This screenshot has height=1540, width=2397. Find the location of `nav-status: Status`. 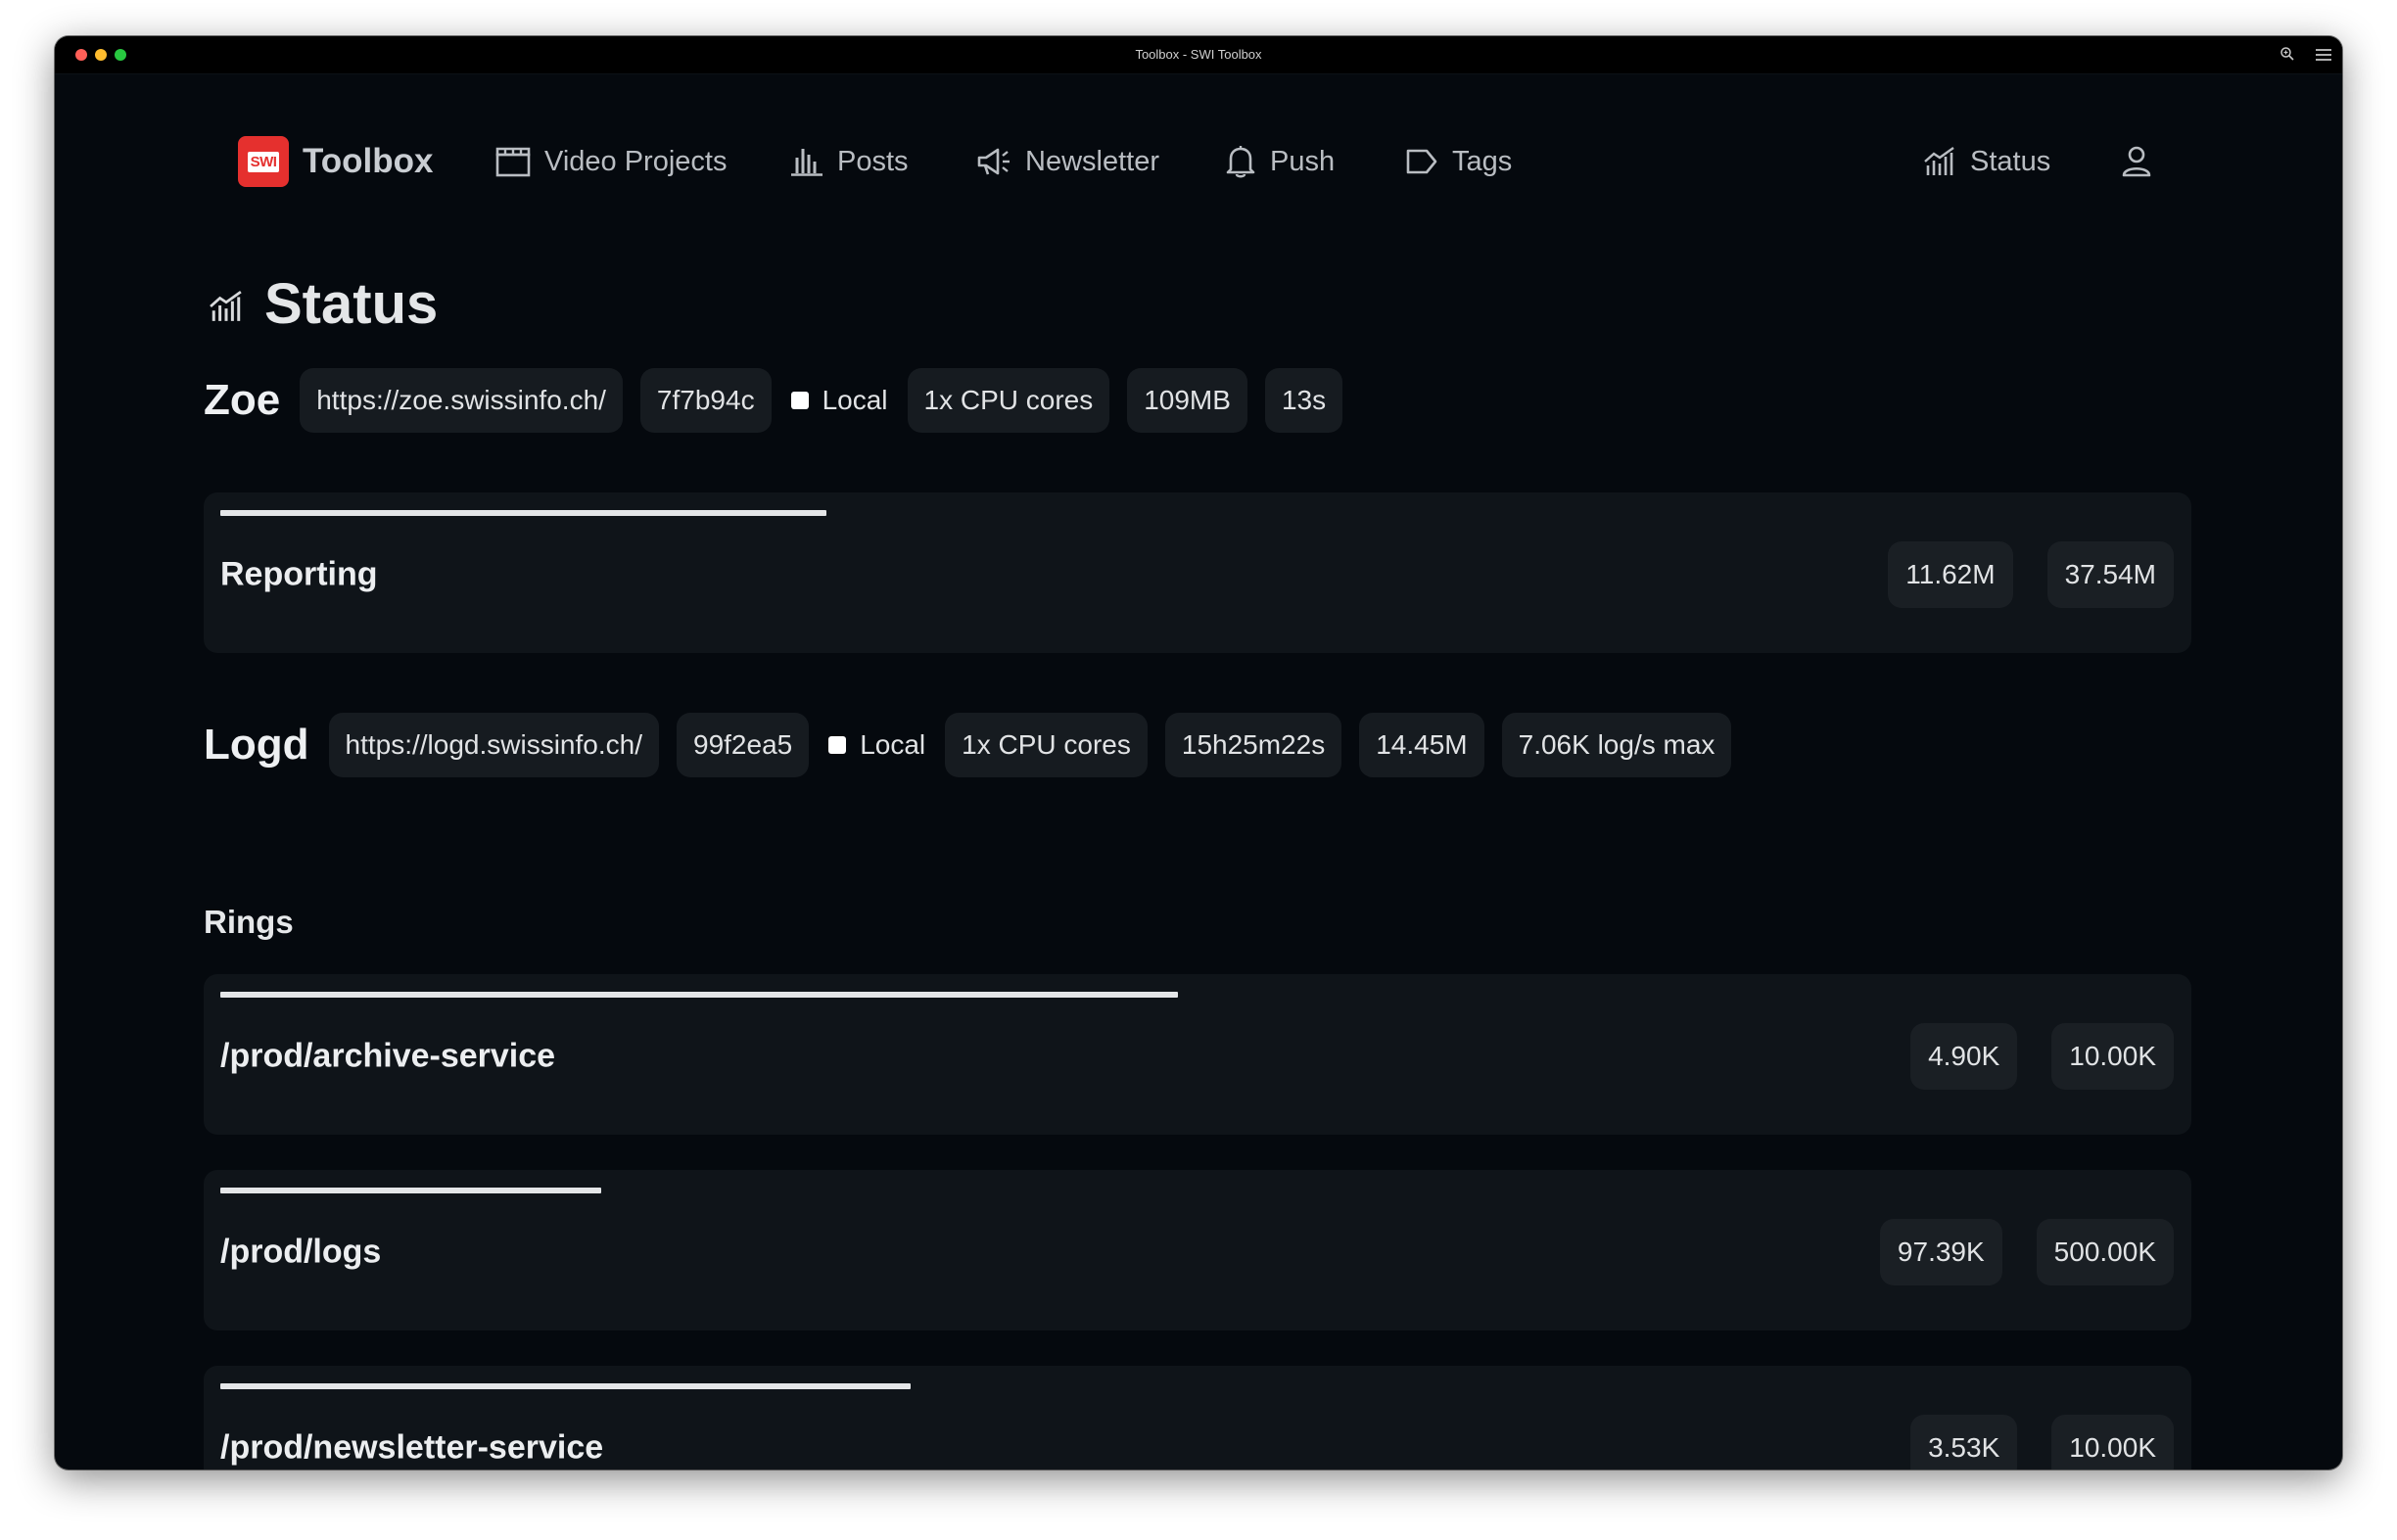

nav-status: Status is located at coordinates (1986, 161).